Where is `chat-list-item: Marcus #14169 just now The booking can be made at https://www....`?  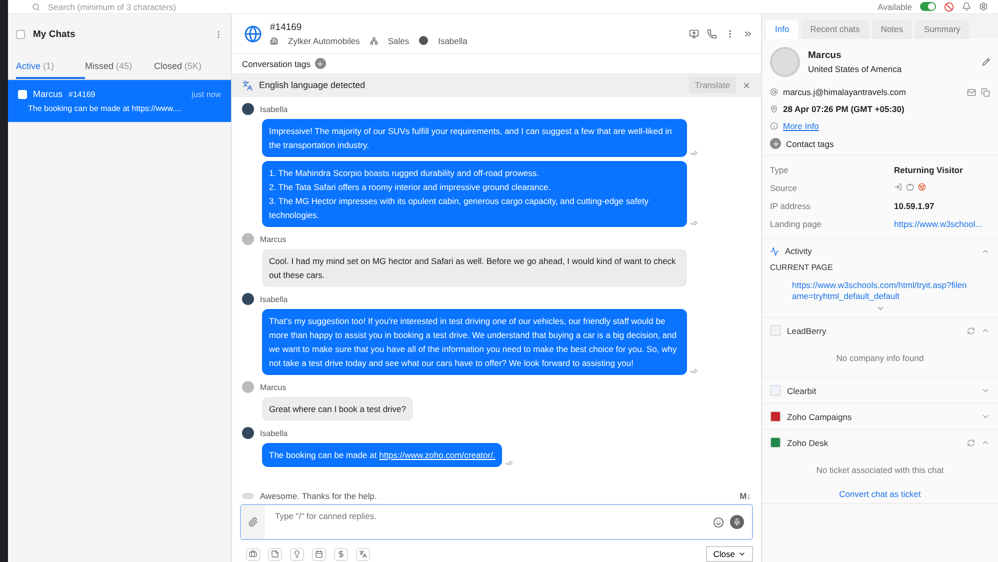
chat-list-item: Marcus #14169 just now The booking can be made at https://www.... is located at coordinates (119, 101).